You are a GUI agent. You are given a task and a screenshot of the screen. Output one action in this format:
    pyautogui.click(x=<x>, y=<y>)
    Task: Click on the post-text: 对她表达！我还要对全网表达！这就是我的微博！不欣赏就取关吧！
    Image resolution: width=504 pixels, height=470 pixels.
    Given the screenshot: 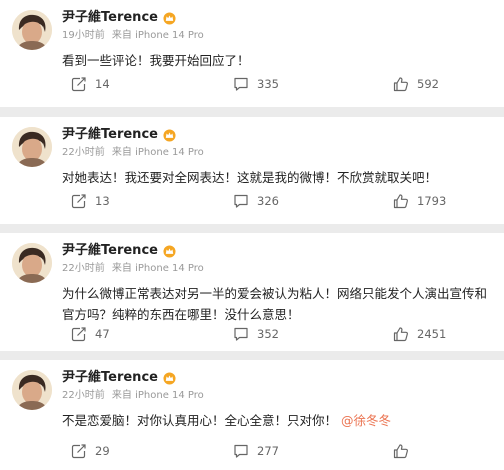 What is the action you would take?
    pyautogui.click(x=250, y=177)
    